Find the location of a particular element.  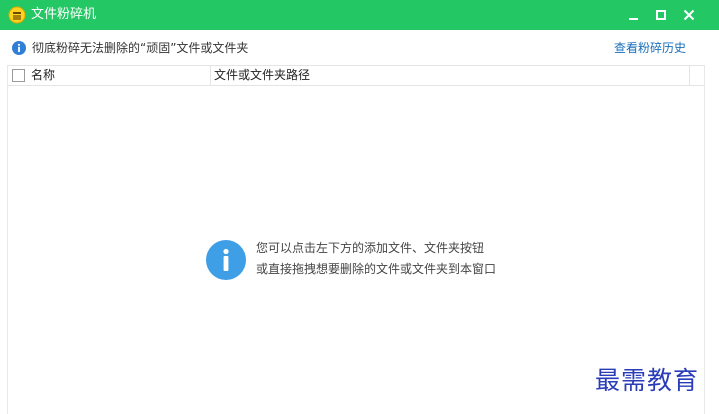

info-message: 彻底粉碎无法删除的“顽固”文件或文件夹 is located at coordinates (140, 48).